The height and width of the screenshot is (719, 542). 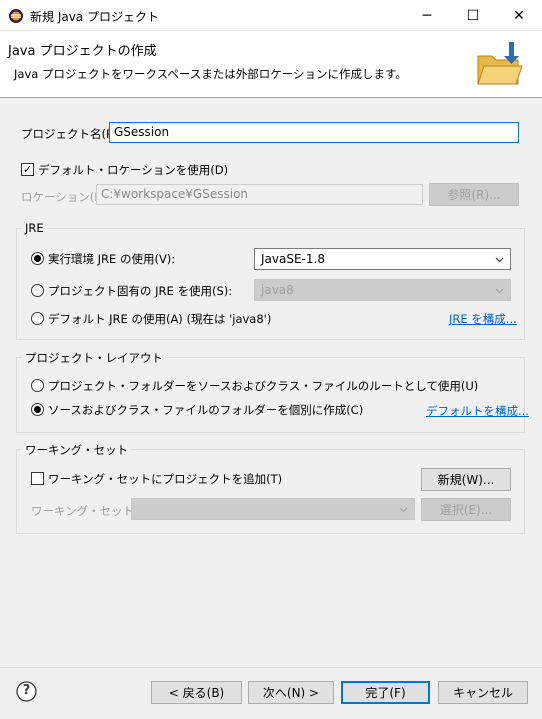 I want to click on location-input: C:¥workspace¥GSession, so click(x=259, y=194).